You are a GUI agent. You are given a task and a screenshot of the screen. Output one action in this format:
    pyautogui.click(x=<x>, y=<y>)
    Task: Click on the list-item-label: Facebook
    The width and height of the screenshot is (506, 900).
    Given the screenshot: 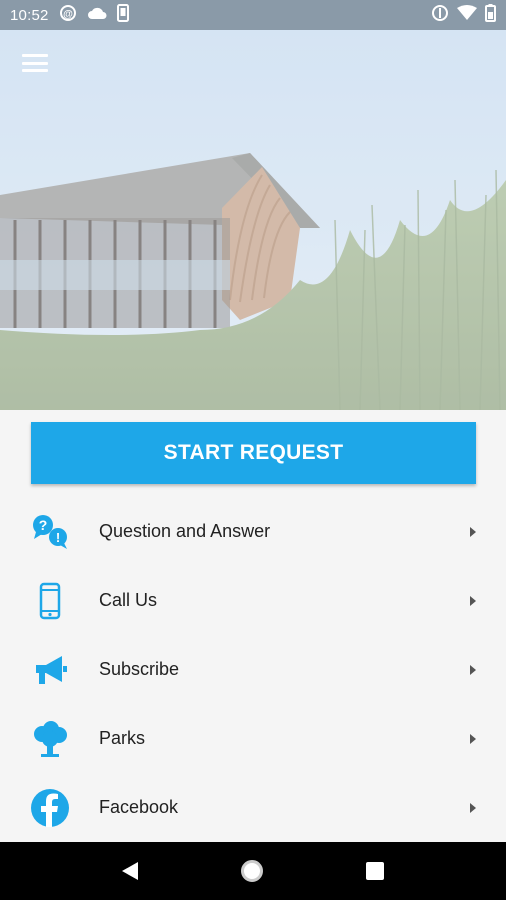 What is the action you would take?
    pyautogui.click(x=139, y=807)
    